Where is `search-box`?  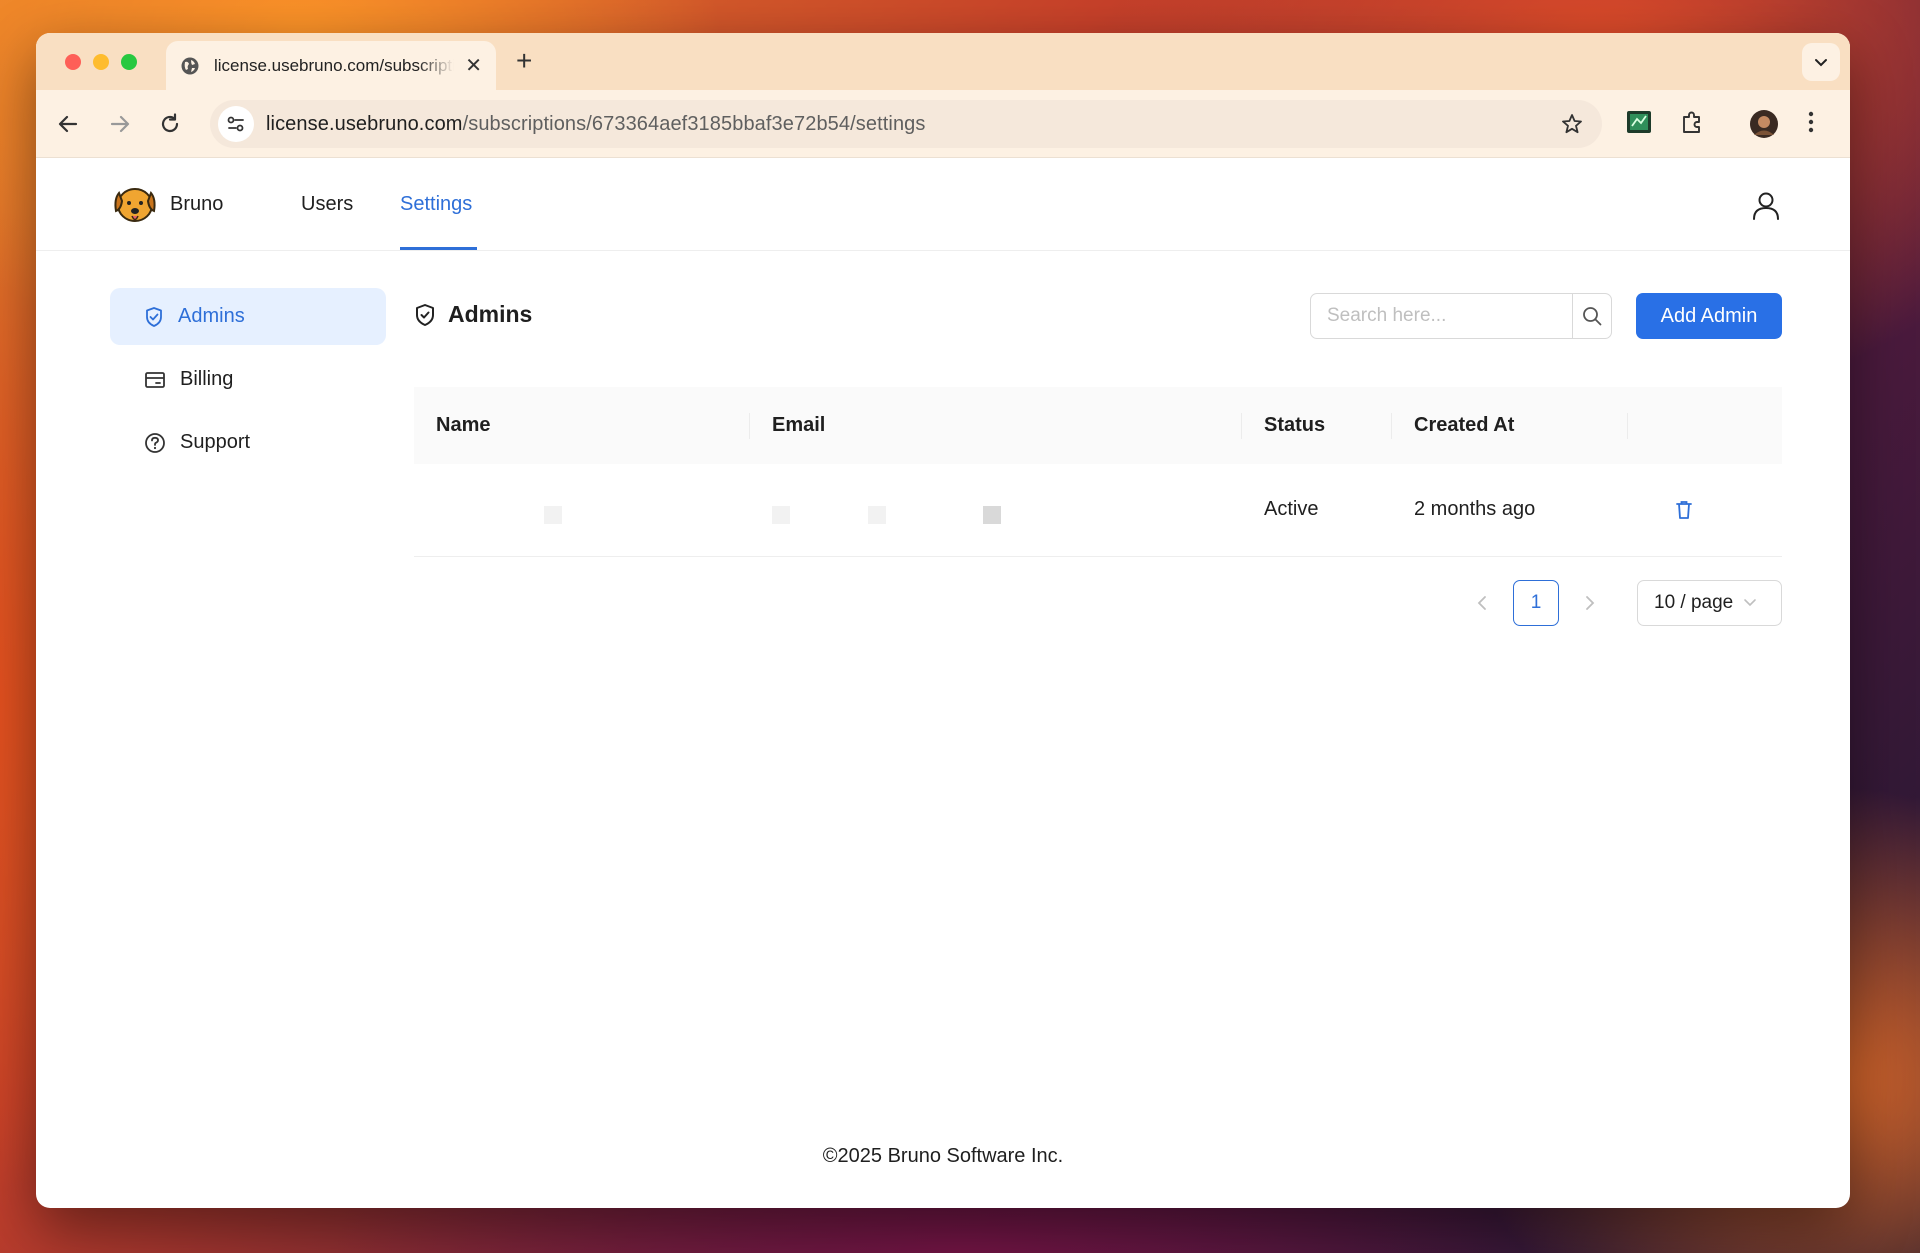
search-box is located at coordinates (1461, 316).